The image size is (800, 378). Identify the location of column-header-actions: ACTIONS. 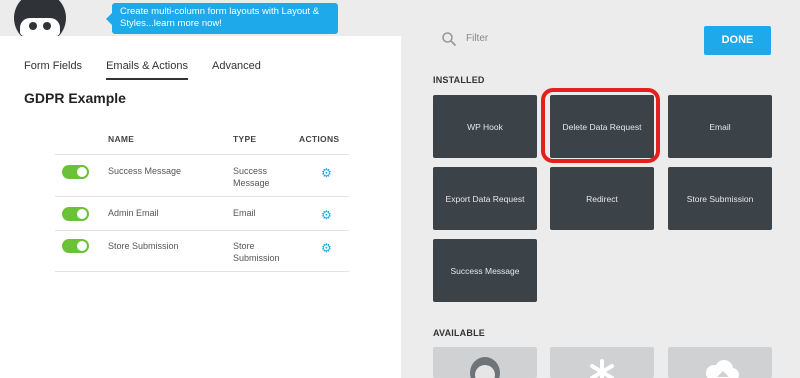
(319, 139).